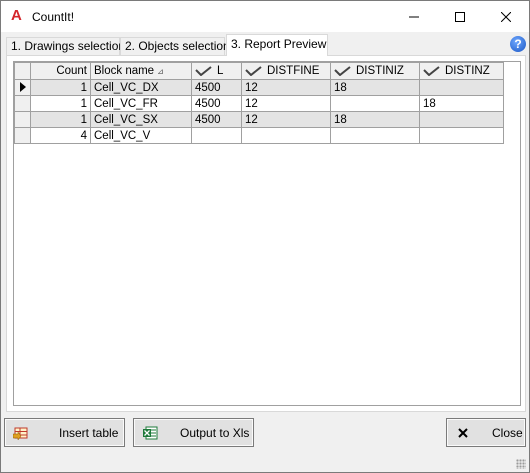 The height and width of the screenshot is (473, 530). Describe the element at coordinates (141, 103) in the screenshot. I see `cell-block-name: Cell_VC_FR` at that location.